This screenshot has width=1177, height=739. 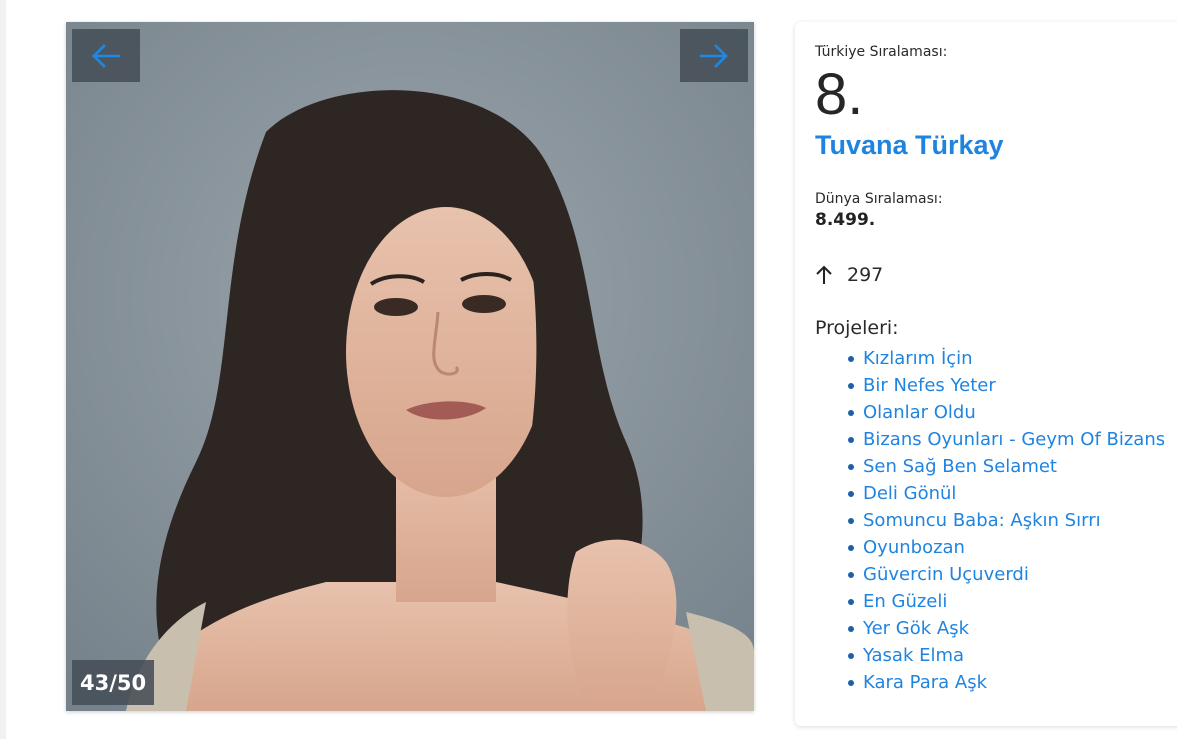 What do you see at coordinates (919, 412) in the screenshot?
I see `project-link: Olanlar Oldu` at bounding box center [919, 412].